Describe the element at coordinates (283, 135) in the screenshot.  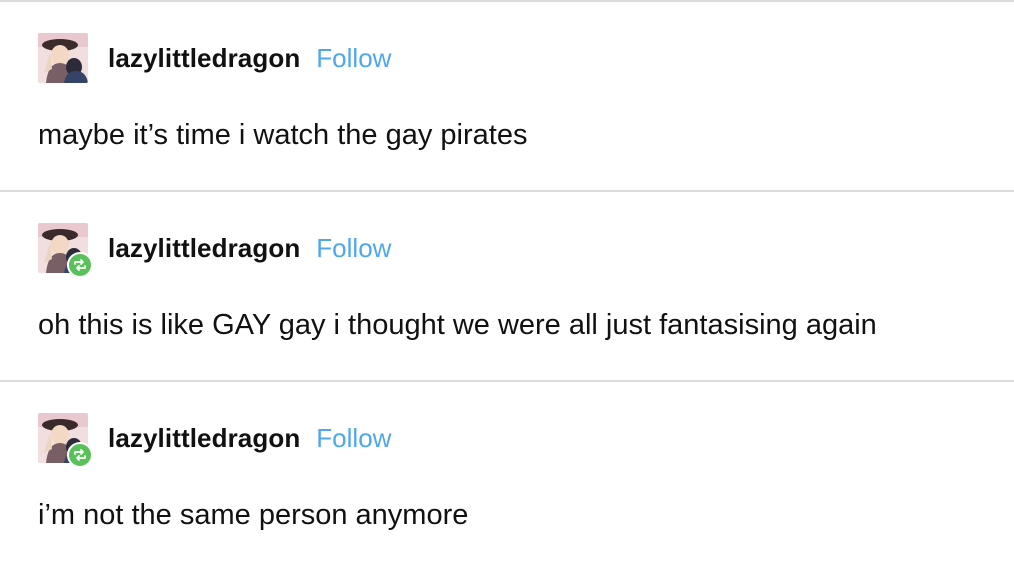
I see `post-text: maybe it’s time i watch the gay pirates` at that location.